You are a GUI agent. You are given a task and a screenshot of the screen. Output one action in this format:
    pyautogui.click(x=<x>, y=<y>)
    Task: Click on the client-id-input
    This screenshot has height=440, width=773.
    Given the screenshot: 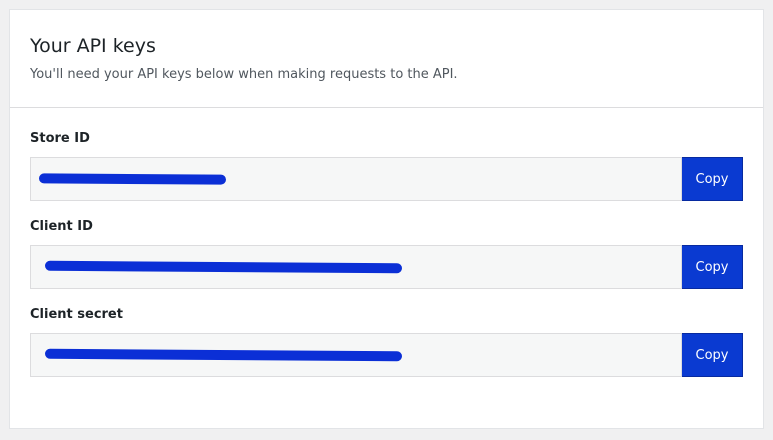 What is the action you would take?
    pyautogui.click(x=356, y=267)
    